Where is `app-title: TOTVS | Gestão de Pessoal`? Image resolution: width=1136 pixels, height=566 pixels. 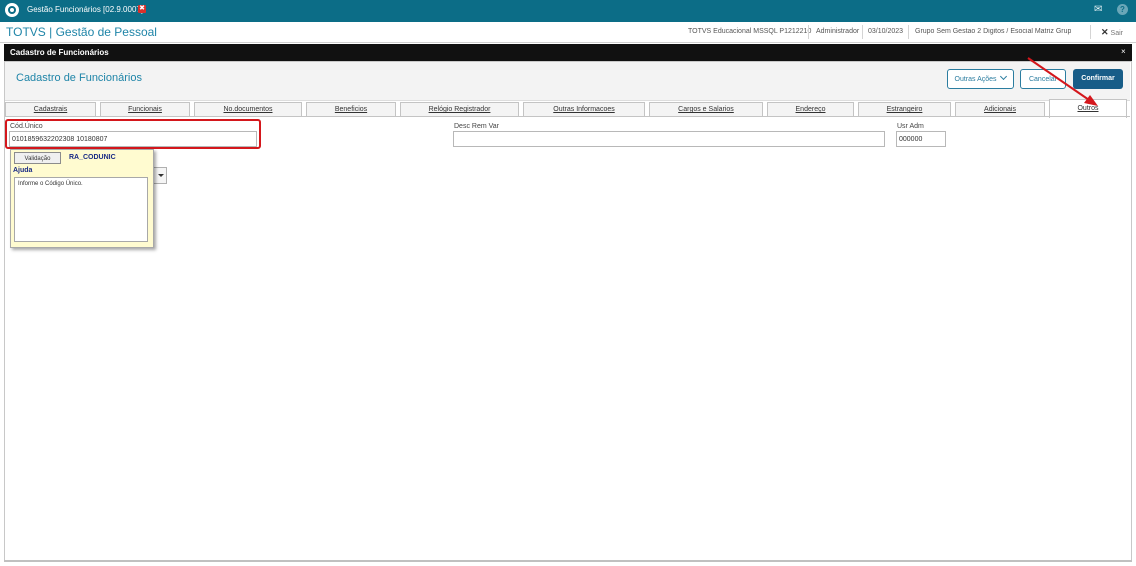
app-title: TOTVS | Gestão de Pessoal is located at coordinates (81, 32).